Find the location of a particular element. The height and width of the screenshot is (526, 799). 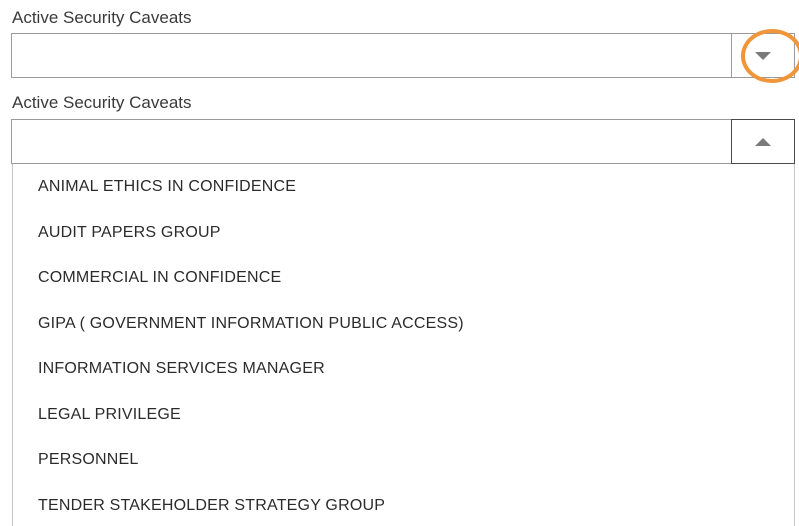

security-caveats-input is located at coordinates (371, 55).